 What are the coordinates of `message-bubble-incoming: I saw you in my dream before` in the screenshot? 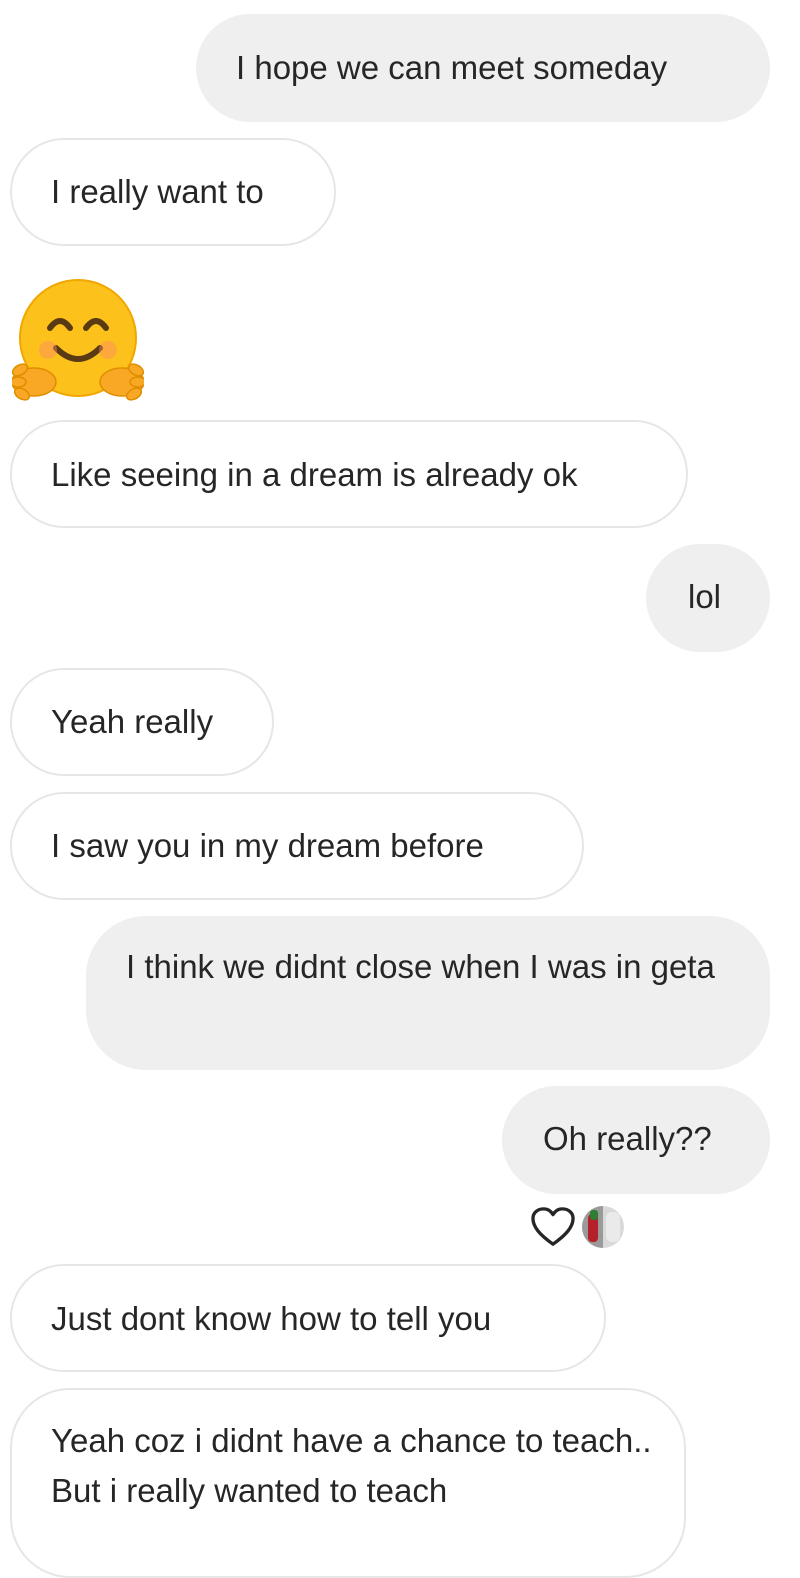 It's located at (297, 846).